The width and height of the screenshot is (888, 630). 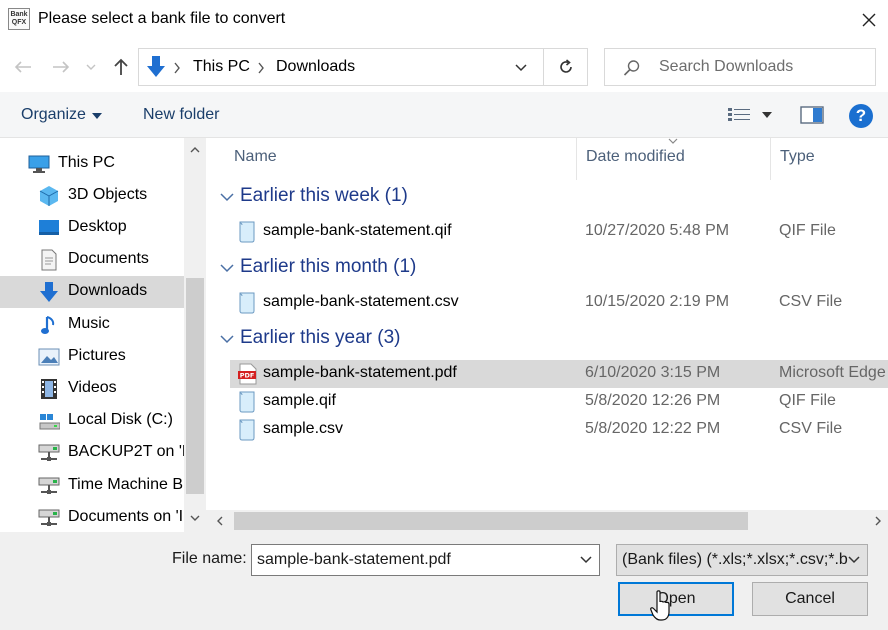 I want to click on nav-item-3d-objects: 3D Objects, so click(x=92, y=196).